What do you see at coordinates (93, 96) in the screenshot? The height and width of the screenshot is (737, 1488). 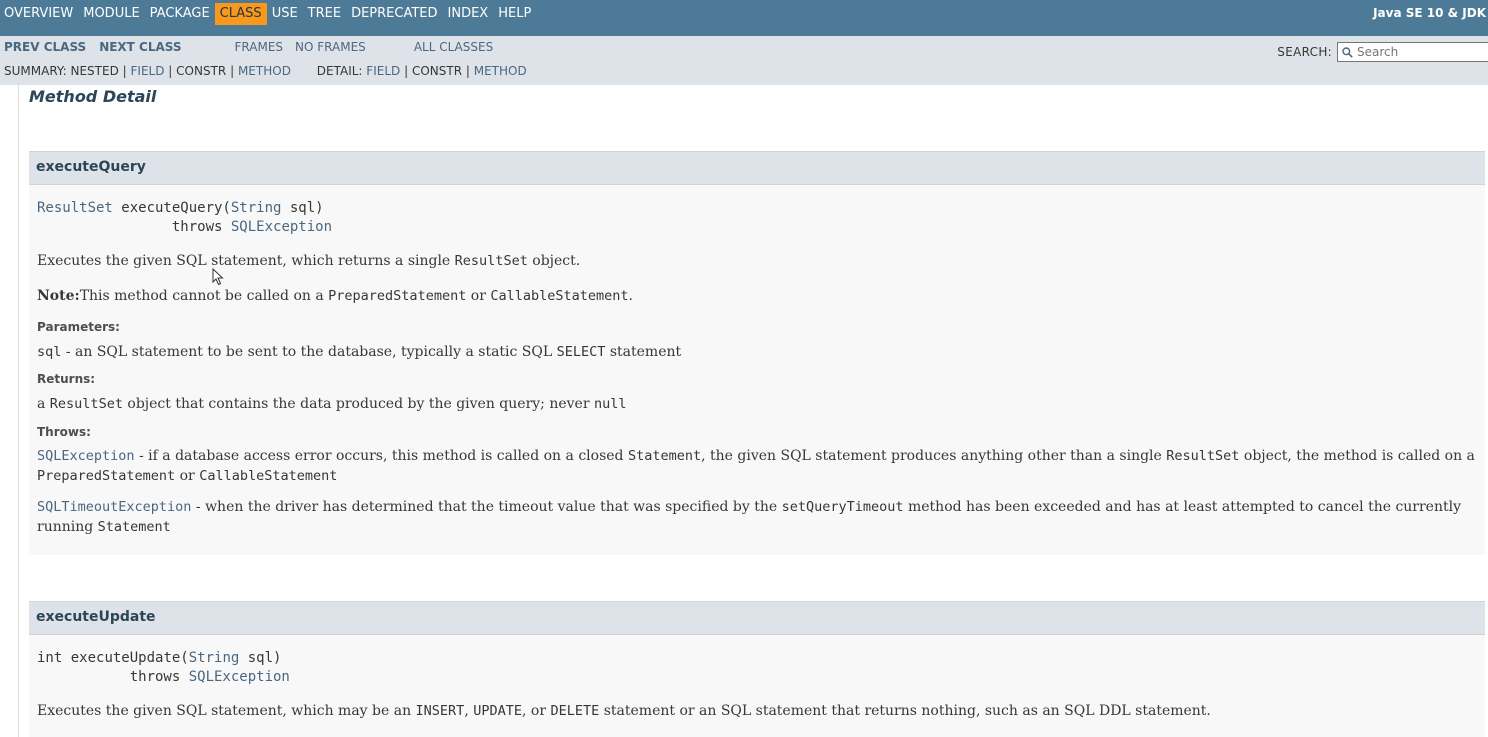 I see `method-detail-heading: Method Detail` at bounding box center [93, 96].